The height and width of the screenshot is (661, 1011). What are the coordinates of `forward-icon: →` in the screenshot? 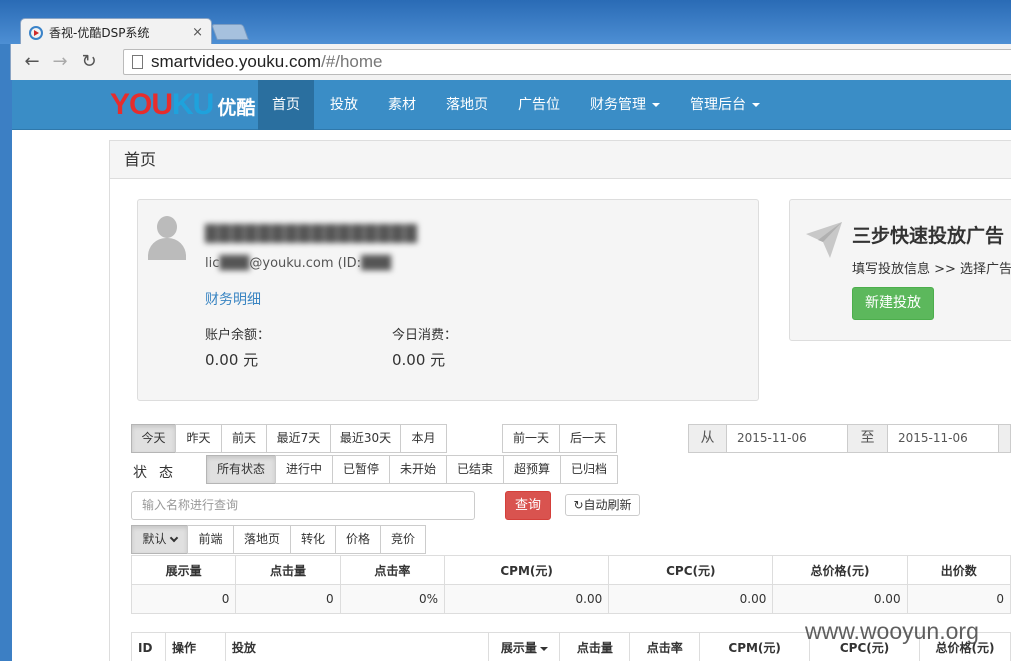 It's located at (60, 62).